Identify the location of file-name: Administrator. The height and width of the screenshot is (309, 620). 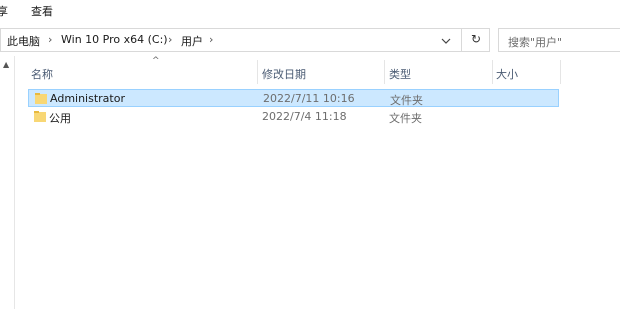
(87, 98).